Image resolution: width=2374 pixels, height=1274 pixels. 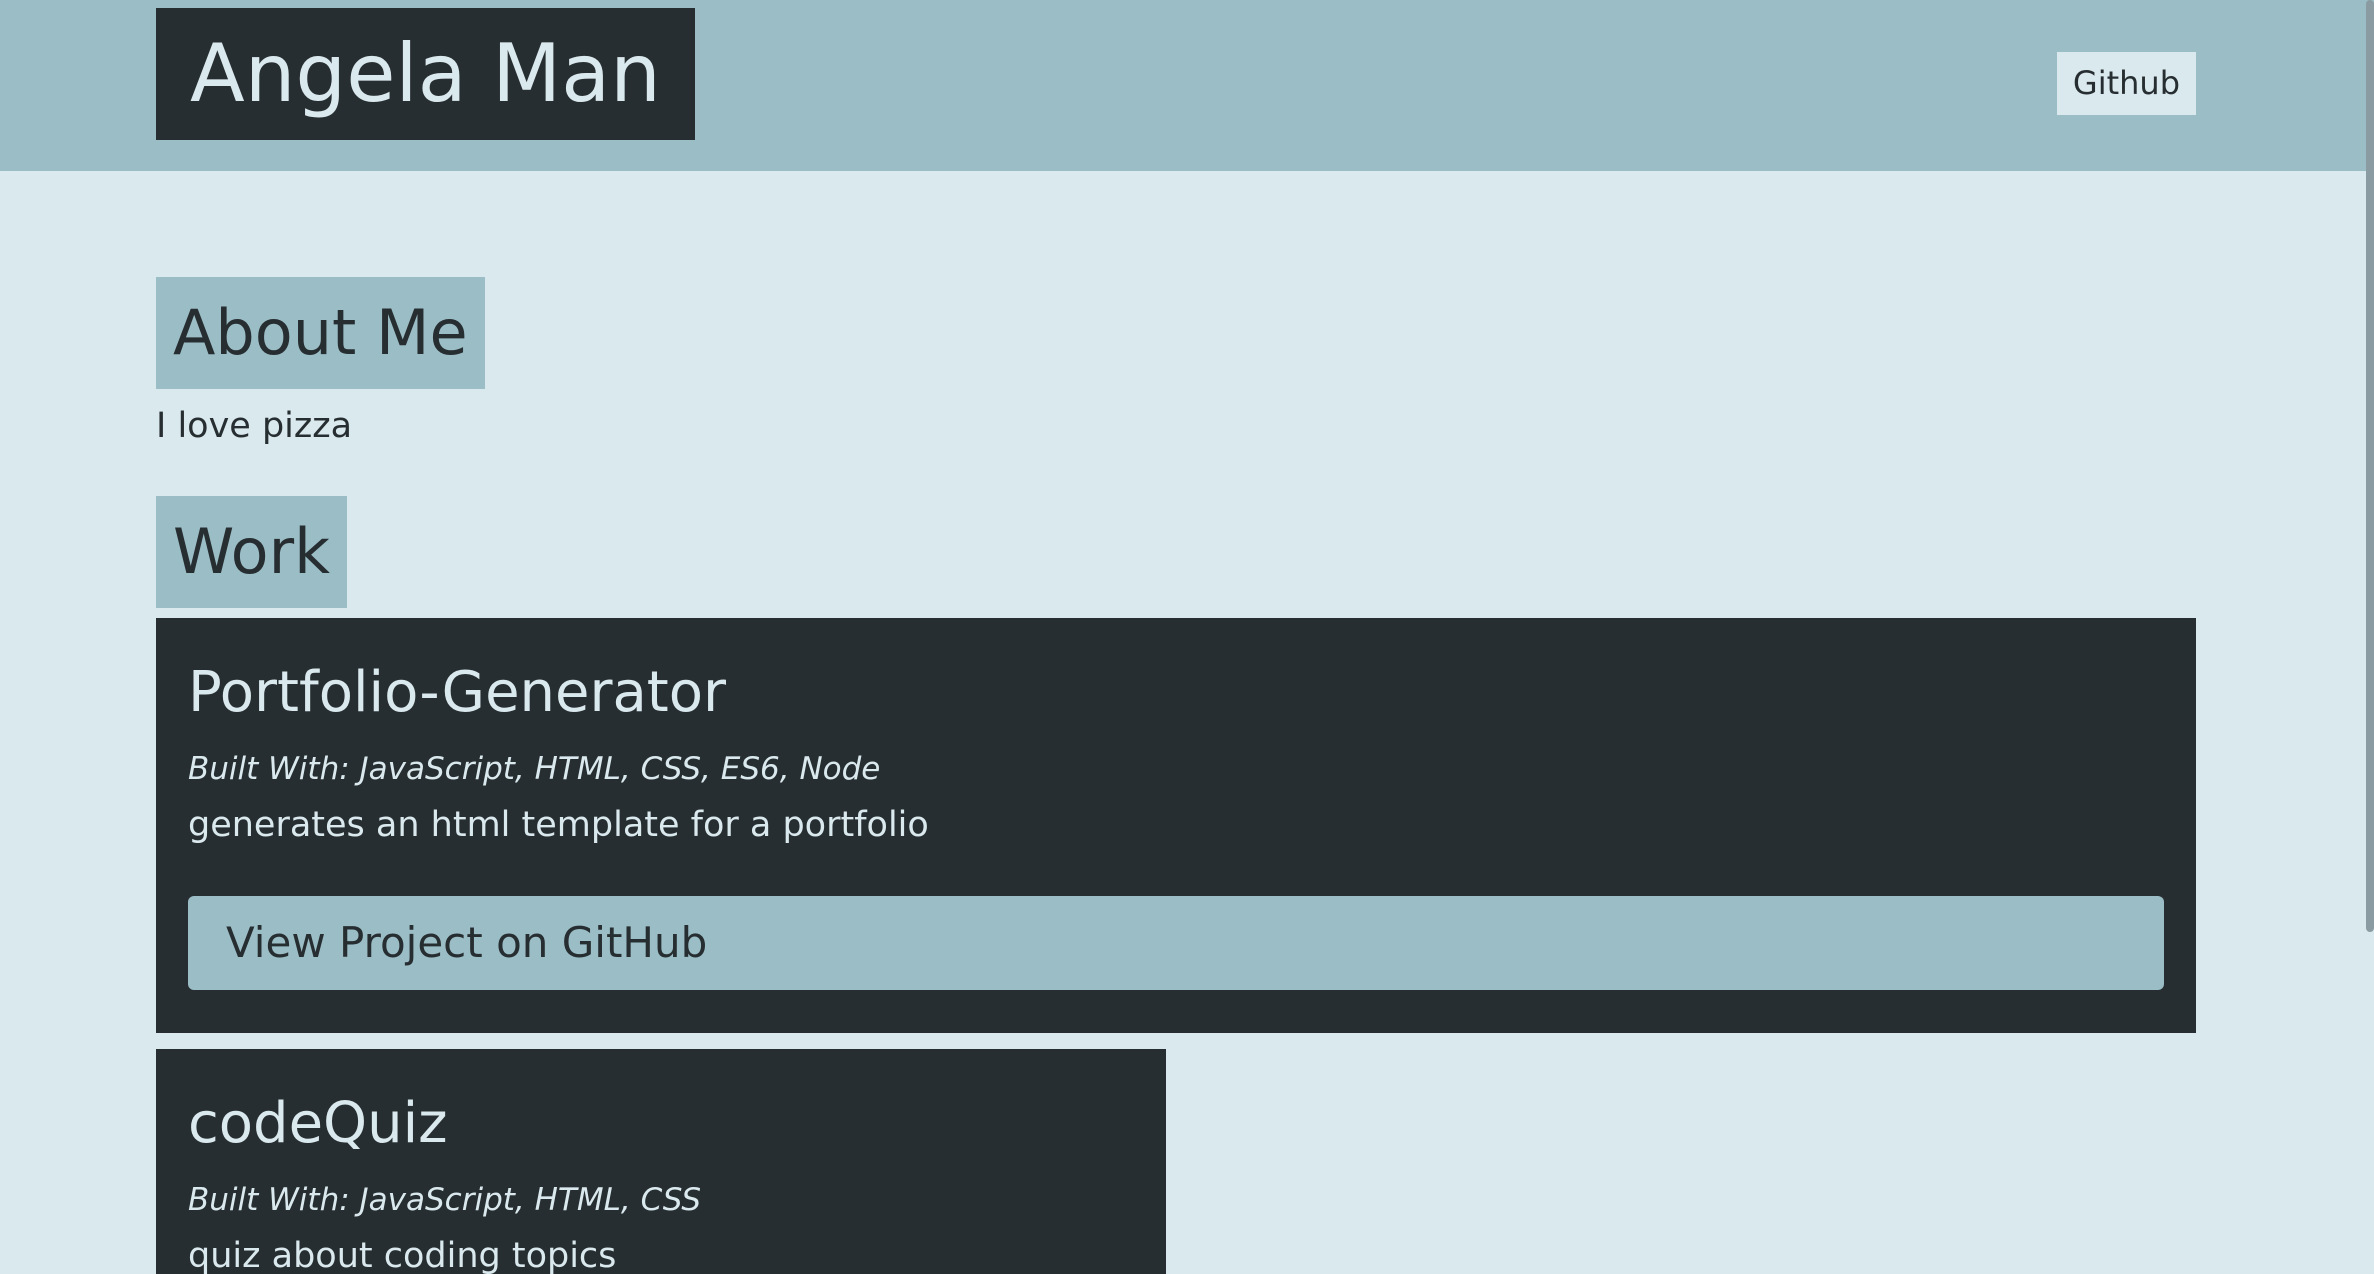 I want to click on project-description: quiz about coding topics, so click(x=402, y=1255).